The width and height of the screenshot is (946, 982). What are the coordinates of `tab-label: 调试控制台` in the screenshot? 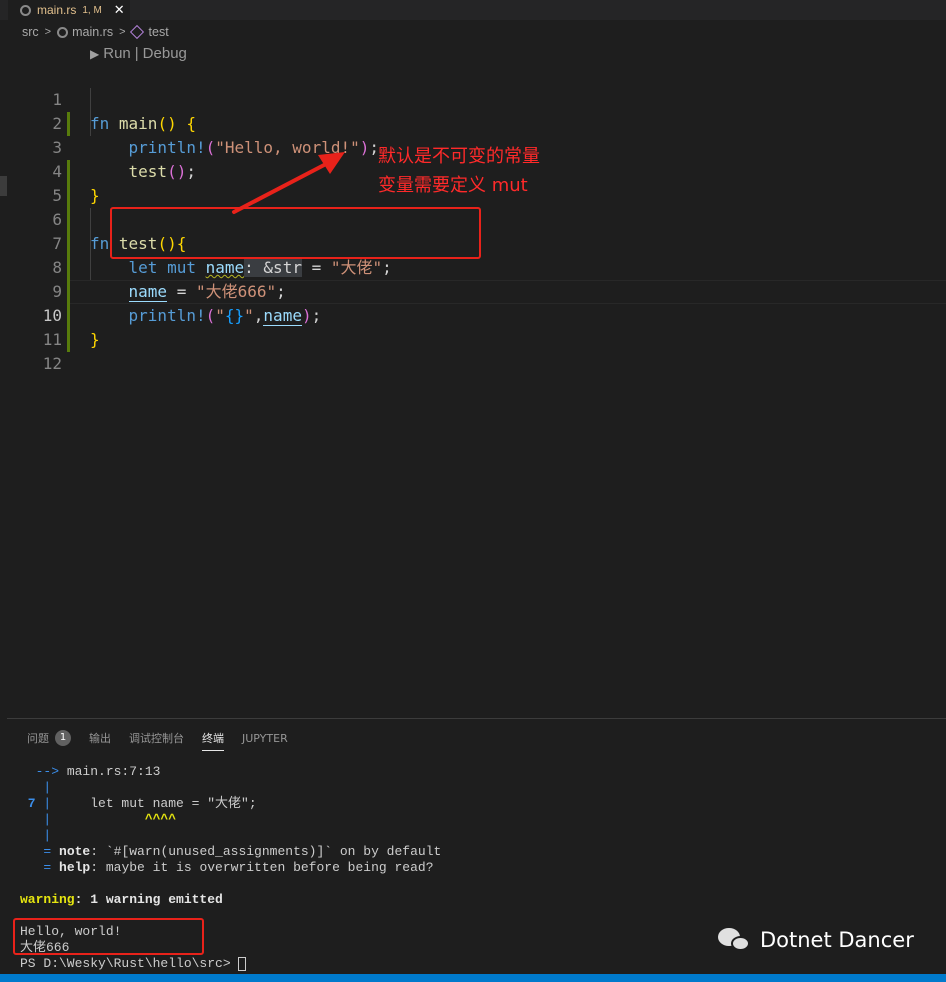 It's located at (156, 738).